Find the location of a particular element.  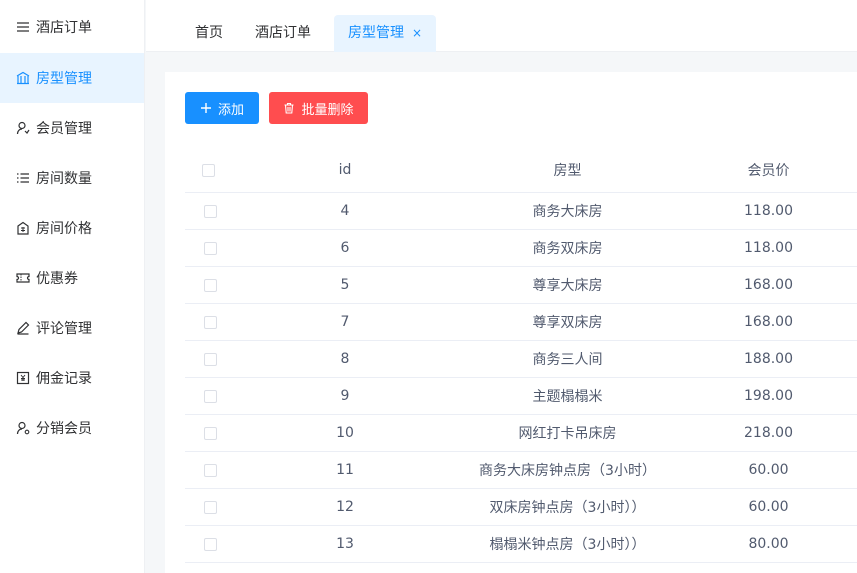

sidebar-item-label: 房间价格 is located at coordinates (64, 229).